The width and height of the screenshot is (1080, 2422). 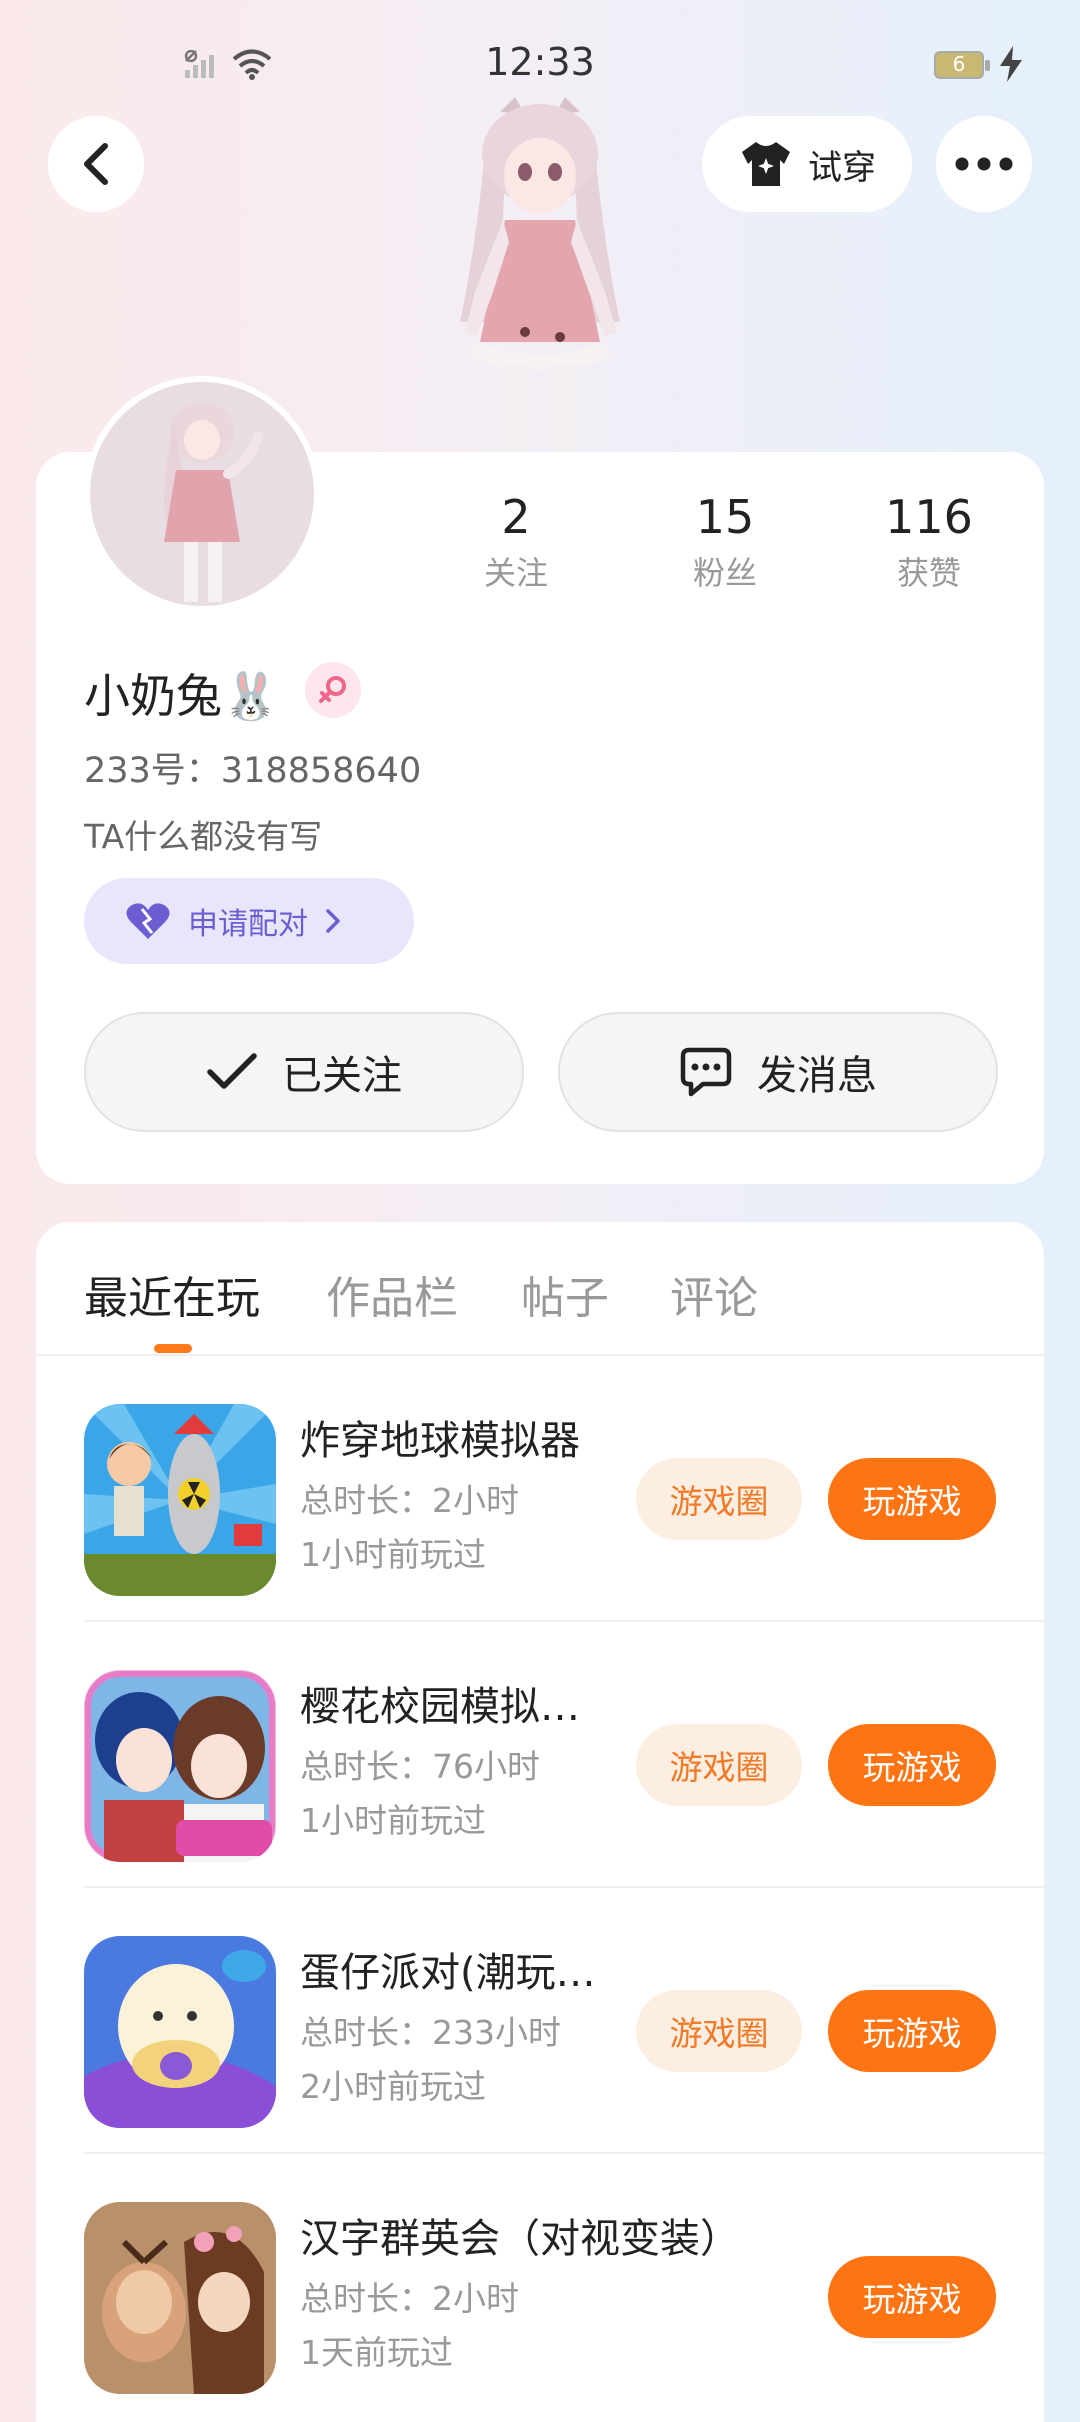 I want to click on tab-recently-played: 最近在玩, so click(x=172, y=1294).